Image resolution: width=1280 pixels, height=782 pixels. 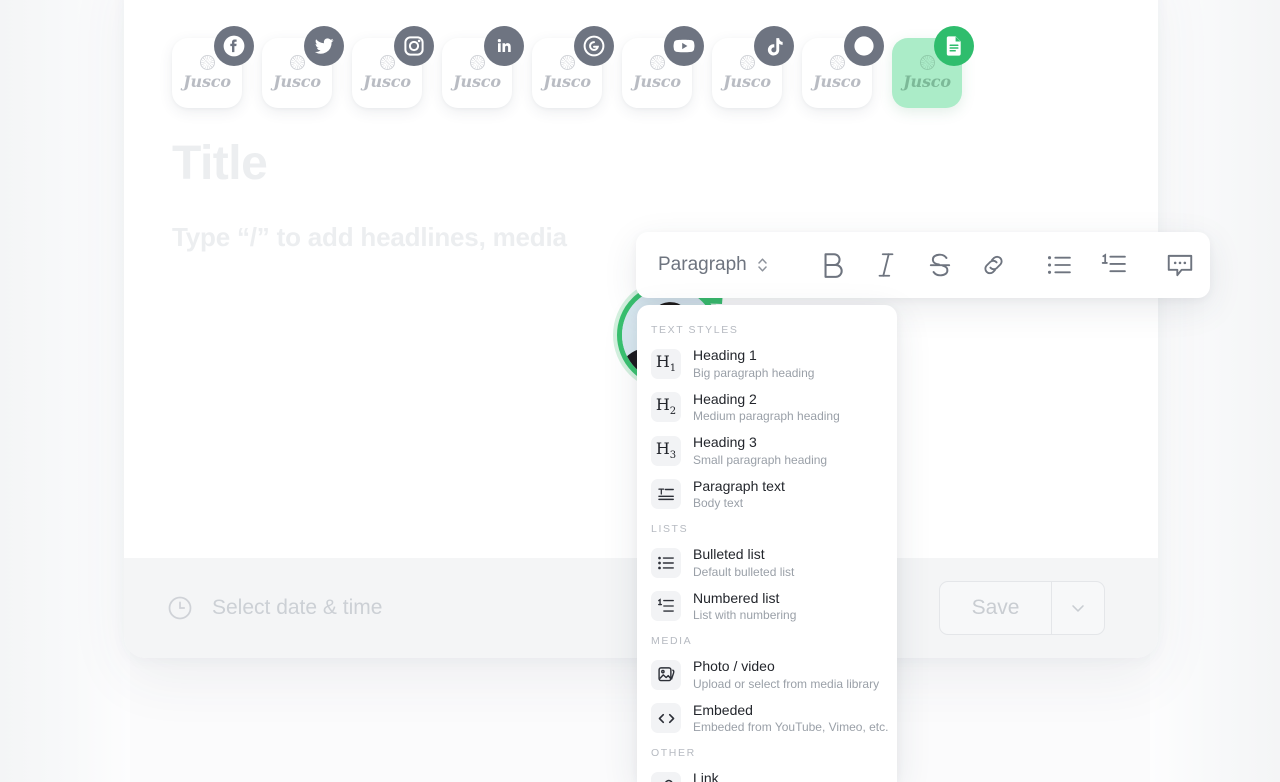 What do you see at coordinates (668, 780) in the screenshot?
I see `link-icon` at bounding box center [668, 780].